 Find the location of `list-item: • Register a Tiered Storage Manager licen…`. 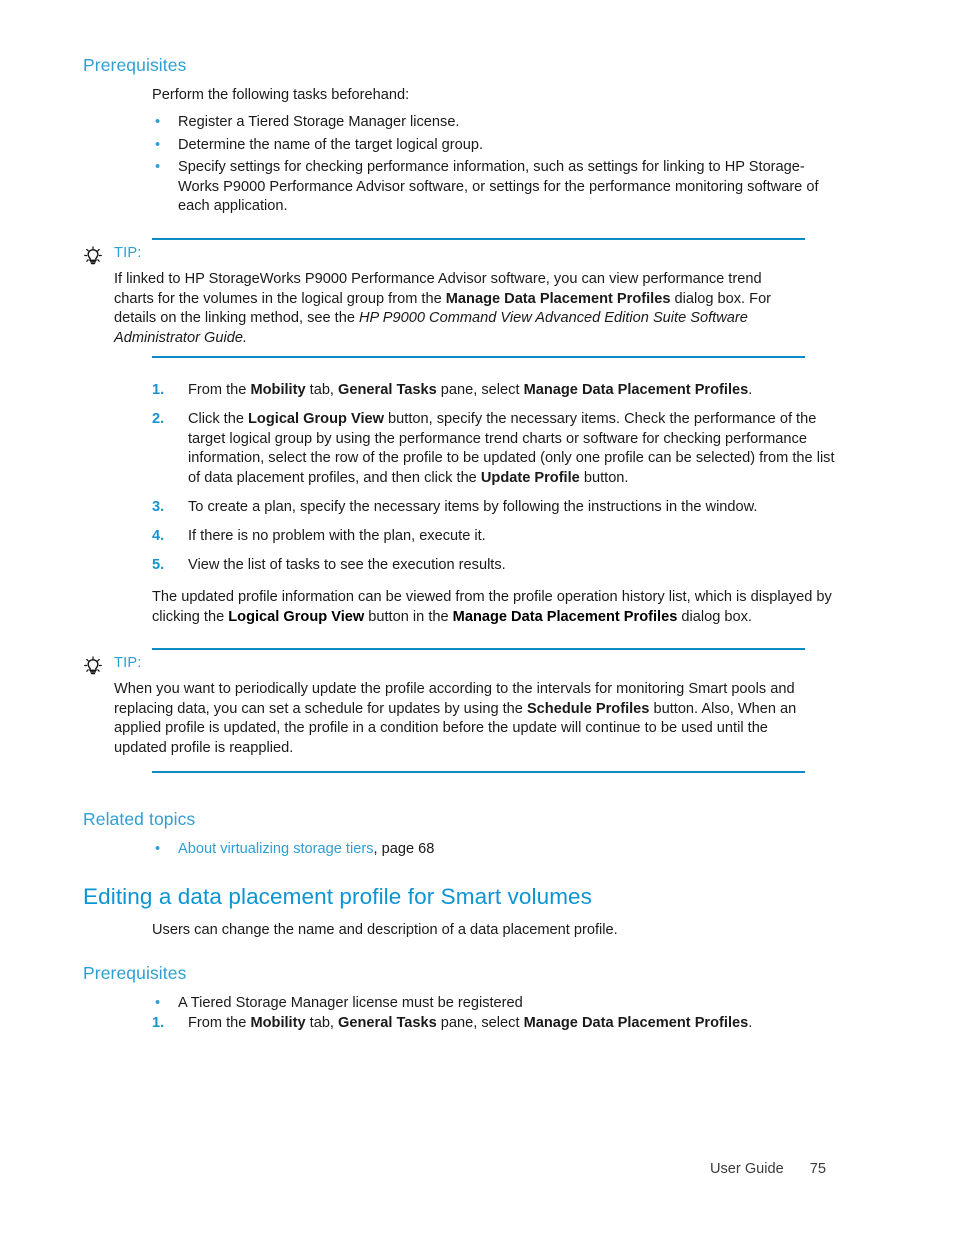

list-item: • Register a Tiered Storage Manager licen… is located at coordinates (497, 123).